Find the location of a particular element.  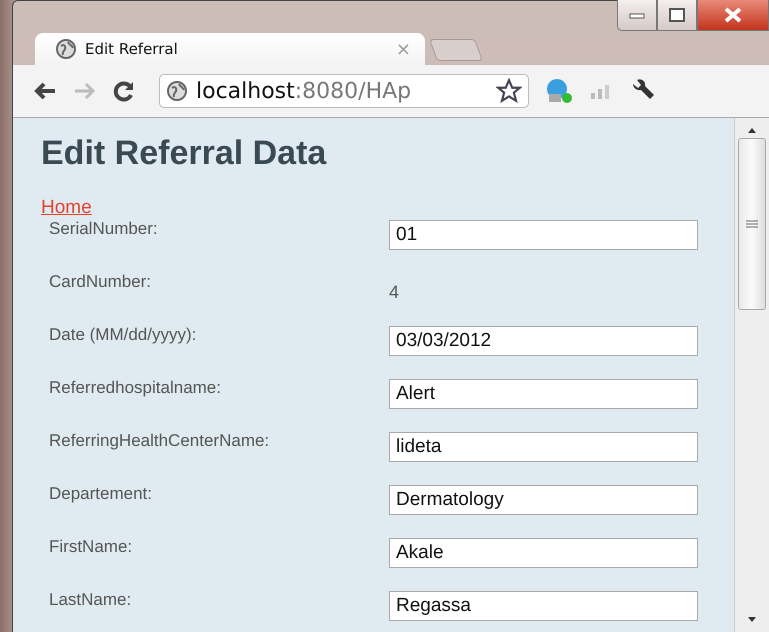

back-icon is located at coordinates (45, 91).